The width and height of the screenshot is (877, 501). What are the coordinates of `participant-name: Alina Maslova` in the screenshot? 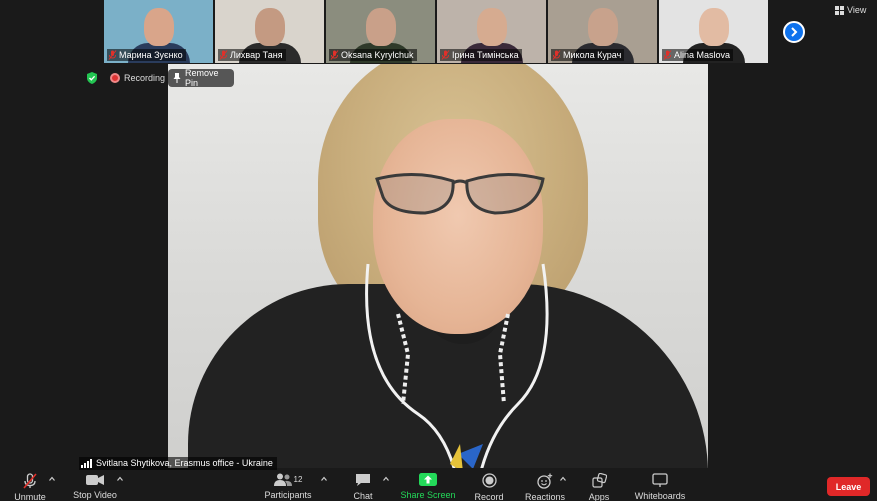 It's located at (702, 55).